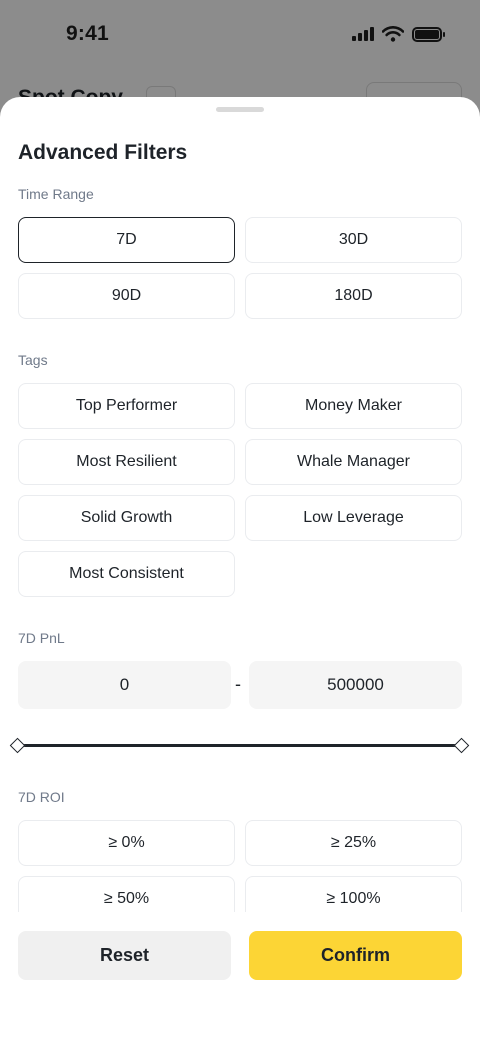  What do you see at coordinates (461, 745) in the screenshot?
I see `pnl-slider-max-handle` at bounding box center [461, 745].